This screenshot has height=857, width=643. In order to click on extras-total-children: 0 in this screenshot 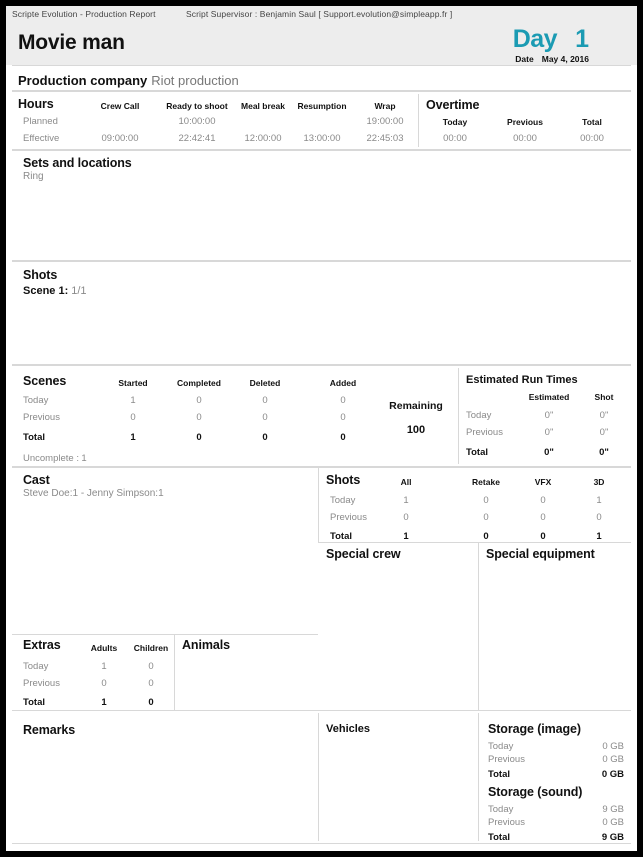, I will do `click(151, 702)`.